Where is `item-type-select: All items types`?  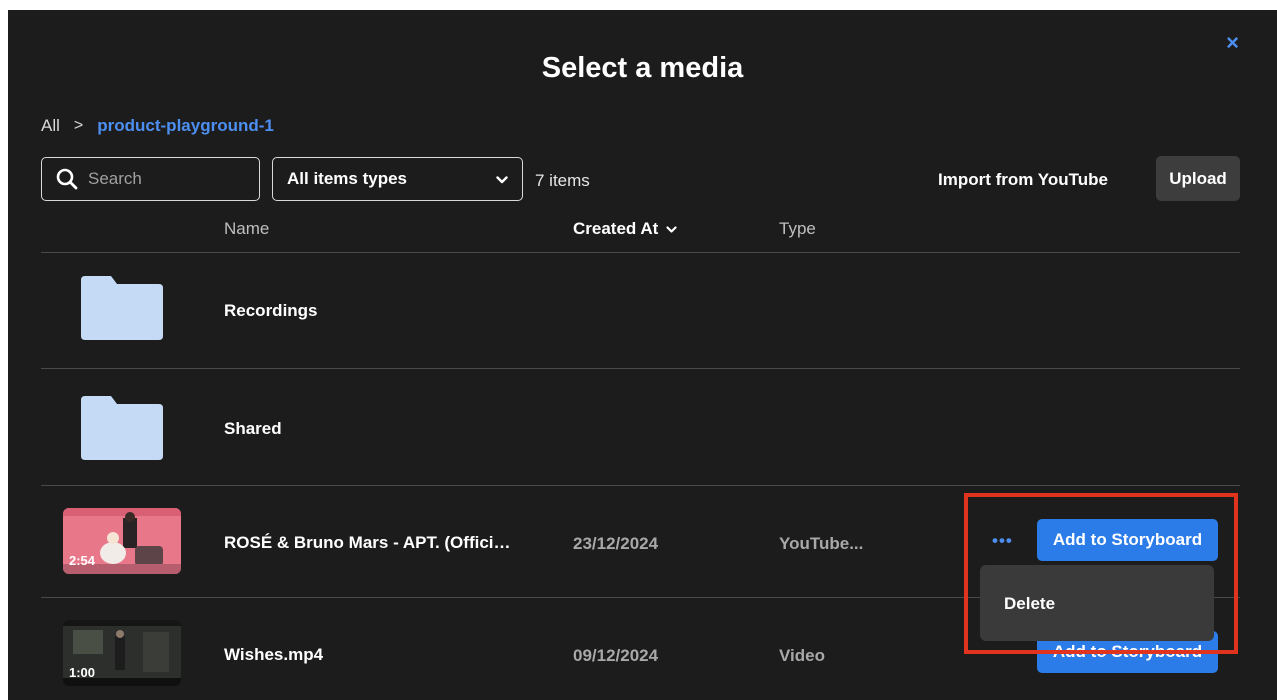 item-type-select: All items types is located at coordinates (397, 179).